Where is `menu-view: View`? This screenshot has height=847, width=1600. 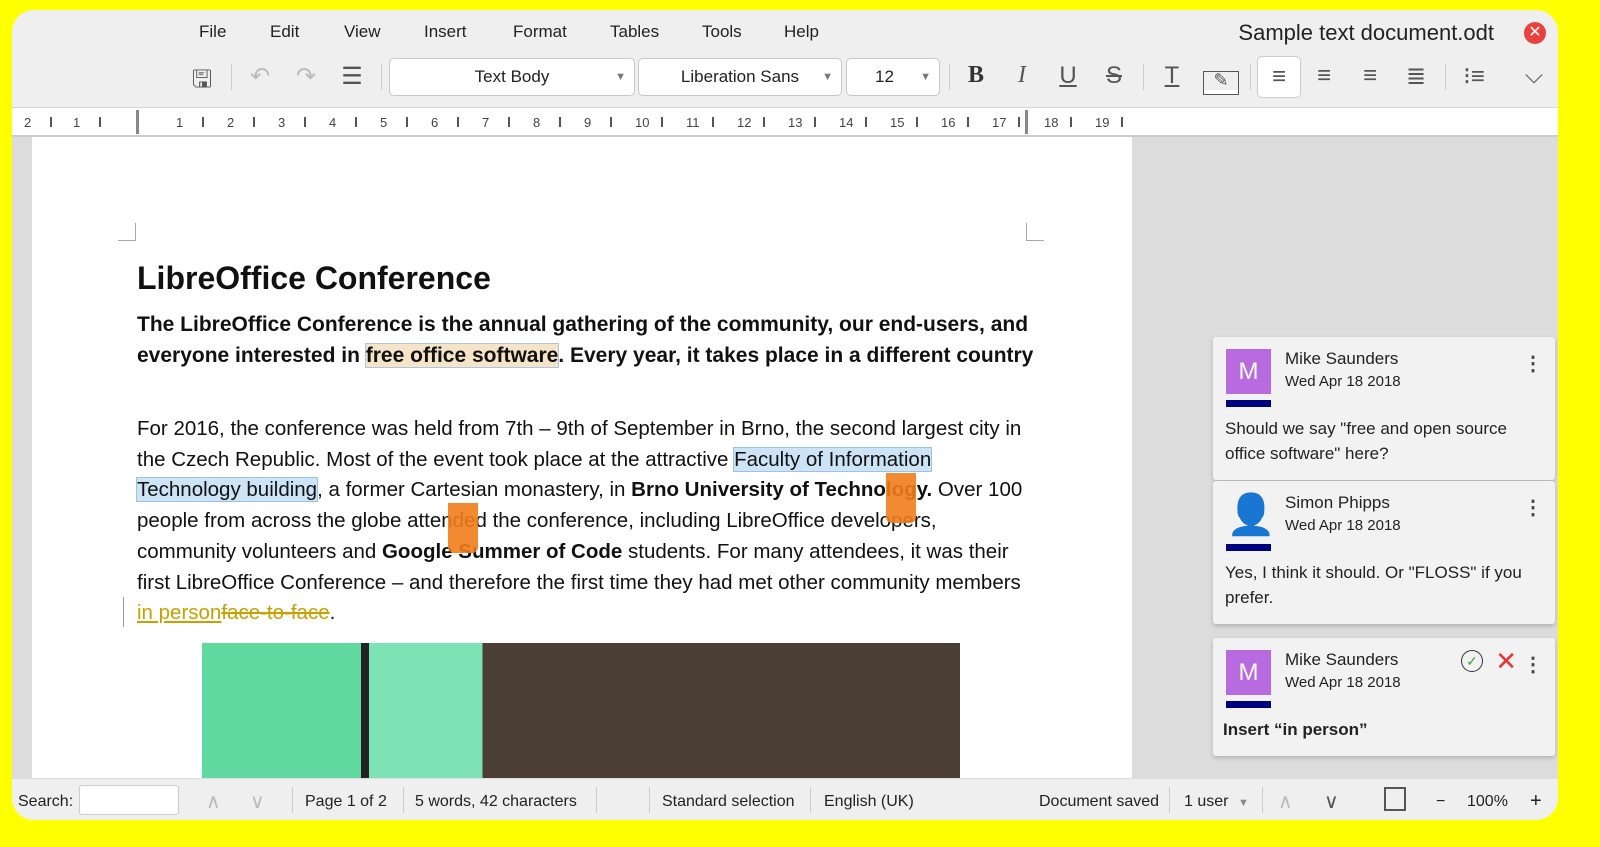 menu-view: View is located at coordinates (362, 32).